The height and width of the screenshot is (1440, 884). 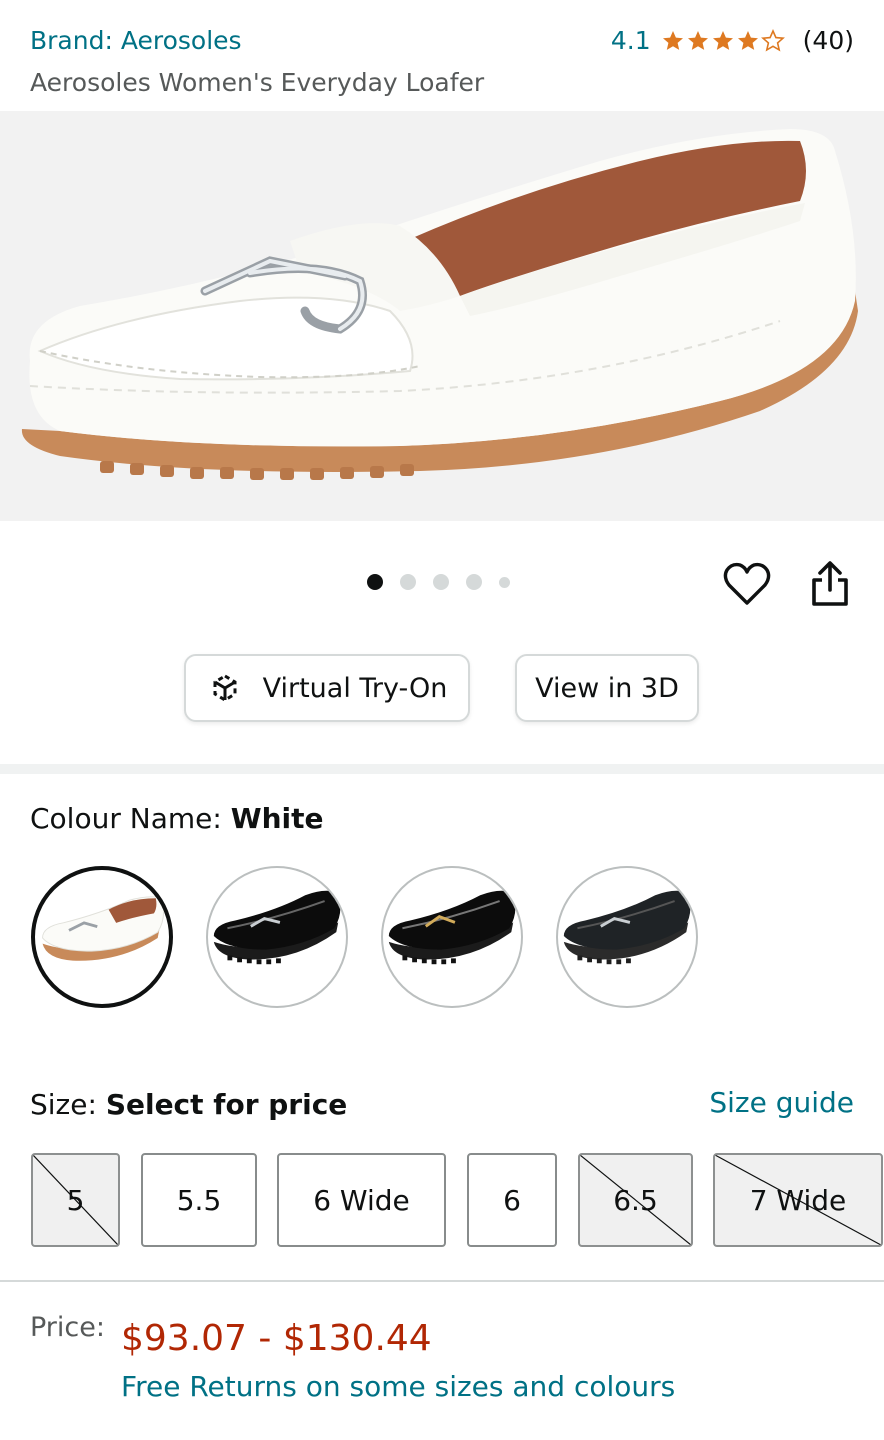 What do you see at coordinates (130, 818) in the screenshot?
I see `colour-label-text: Colour Name:` at bounding box center [130, 818].